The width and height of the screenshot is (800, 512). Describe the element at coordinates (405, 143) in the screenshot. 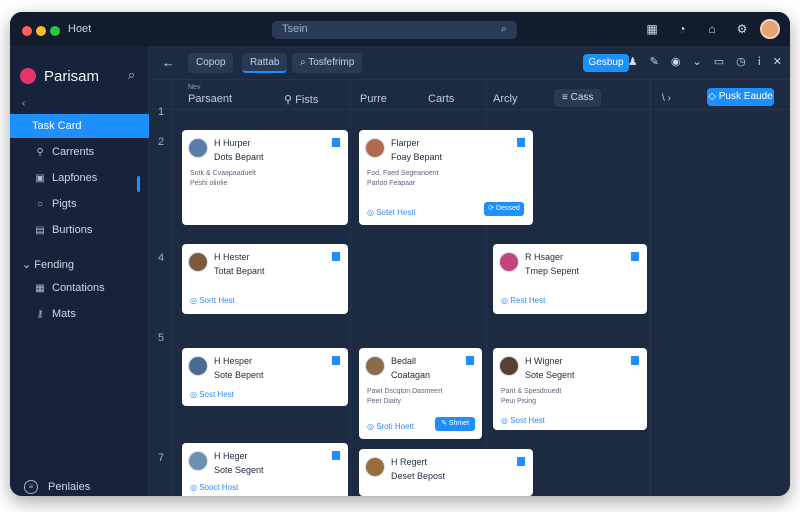

I see `card-name: Flarper` at that location.